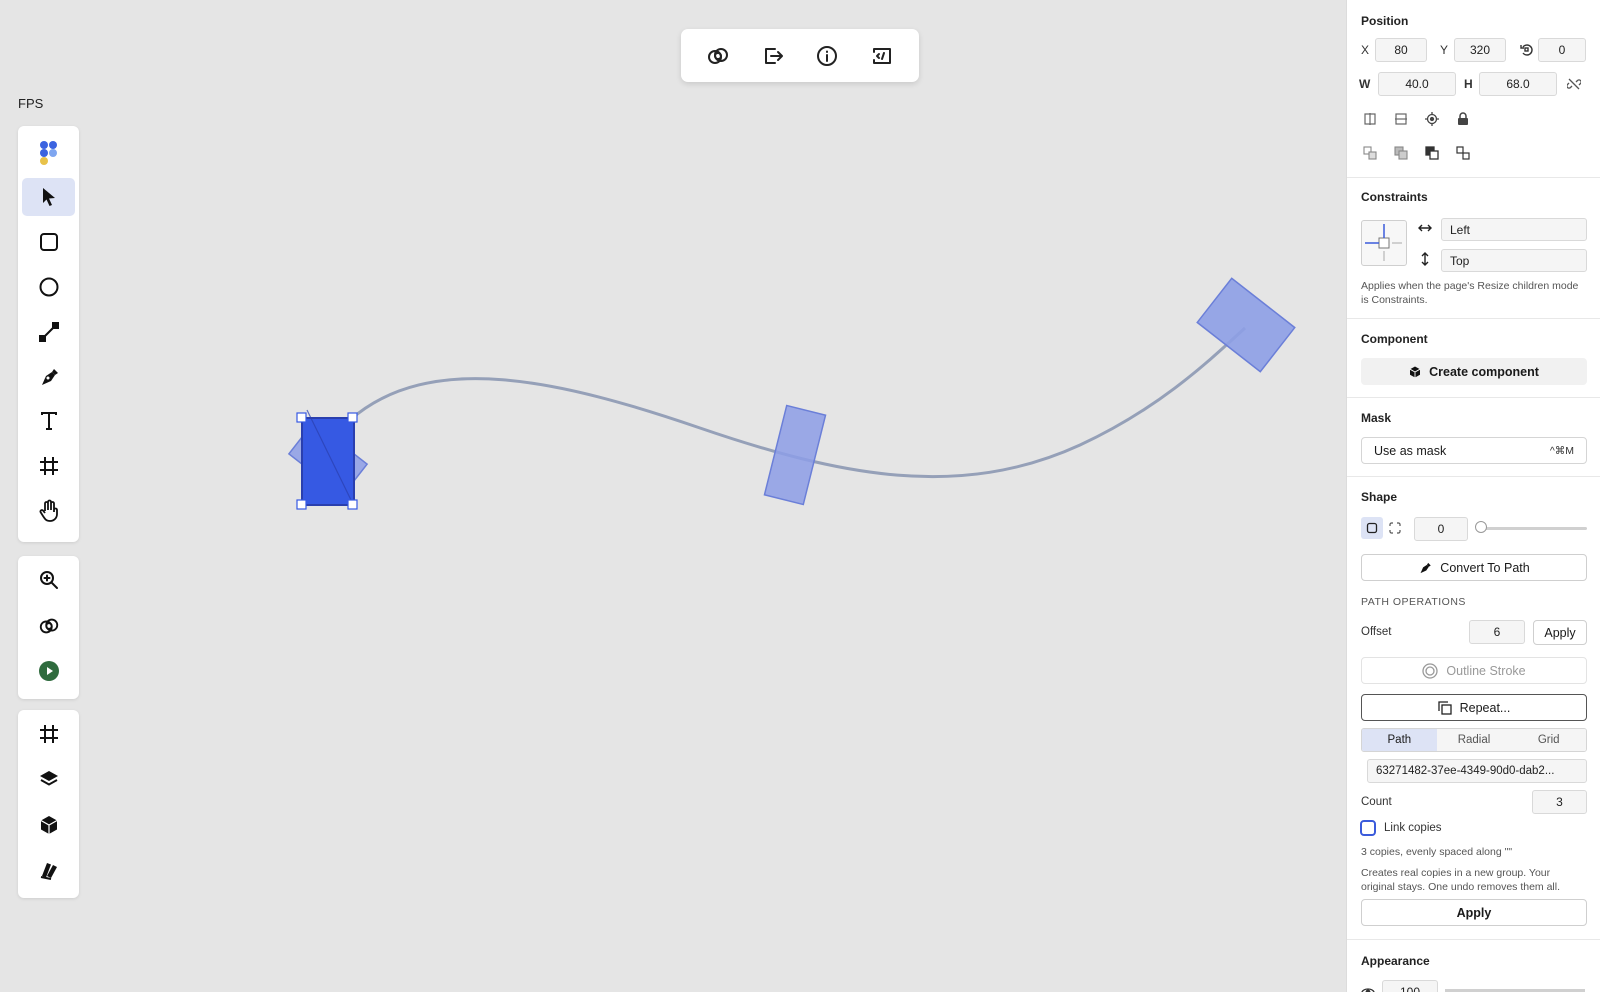 Image resolution: width=1600 pixels, height=992 pixels. I want to click on convert-to-path-label: Convert To Path, so click(1485, 567).